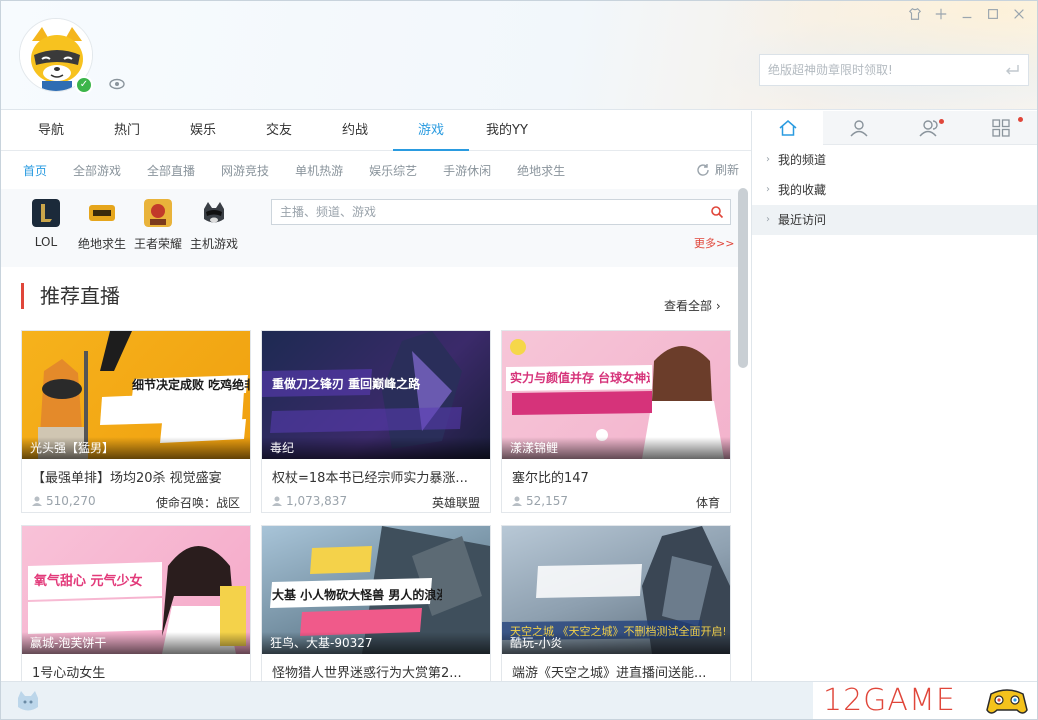 The width and height of the screenshot is (1038, 720). Describe the element at coordinates (889, 700) in the screenshot. I see `watermark-text: 12GAME` at that location.